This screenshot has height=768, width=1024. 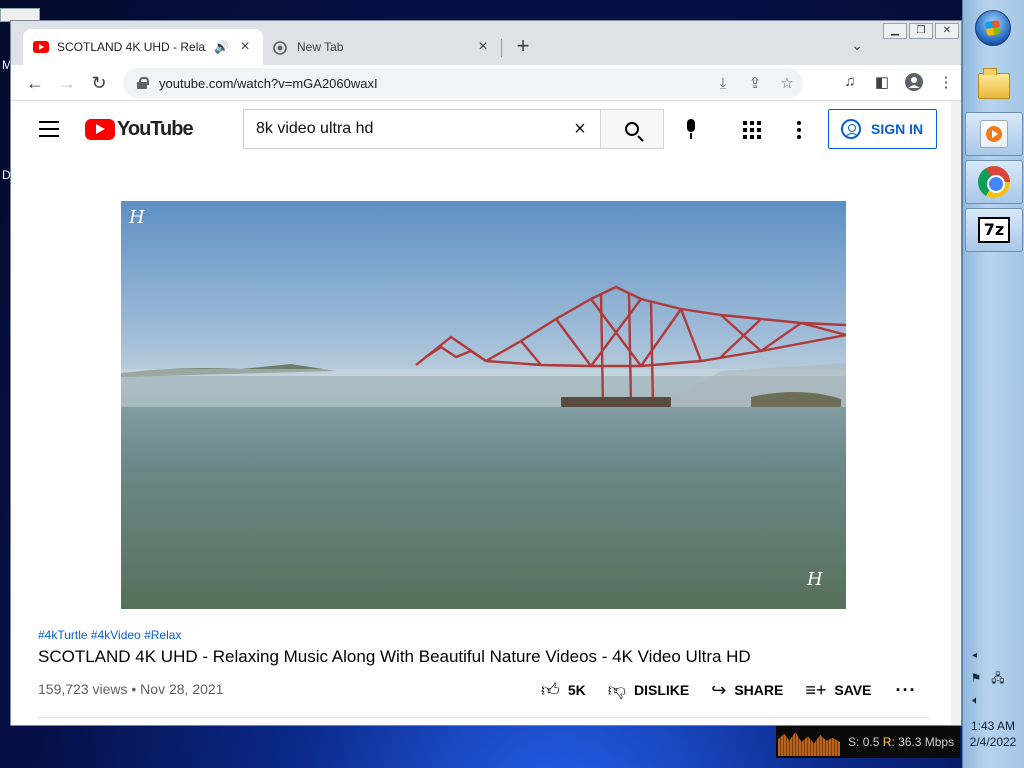 I want to click on start-button, so click(x=993, y=28).